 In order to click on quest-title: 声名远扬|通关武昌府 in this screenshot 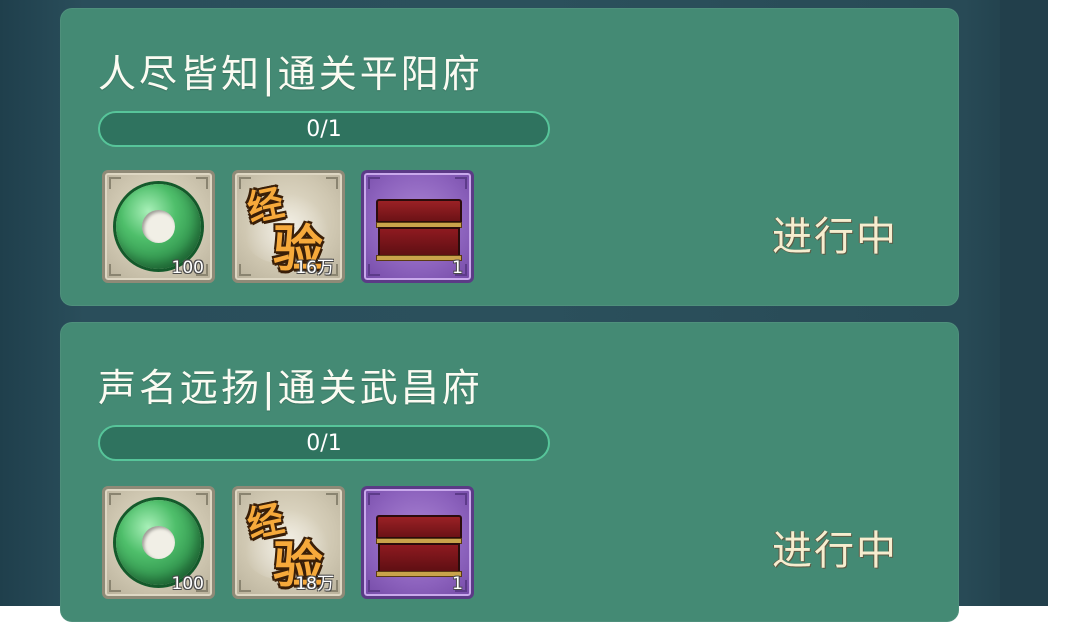, I will do `click(290, 388)`.